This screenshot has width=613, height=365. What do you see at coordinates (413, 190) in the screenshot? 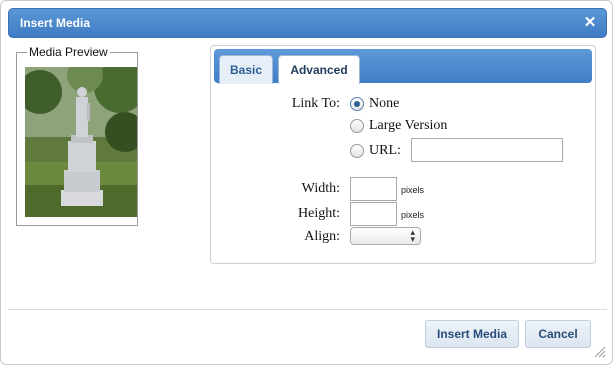
I see `width-unit: pixels` at bounding box center [413, 190].